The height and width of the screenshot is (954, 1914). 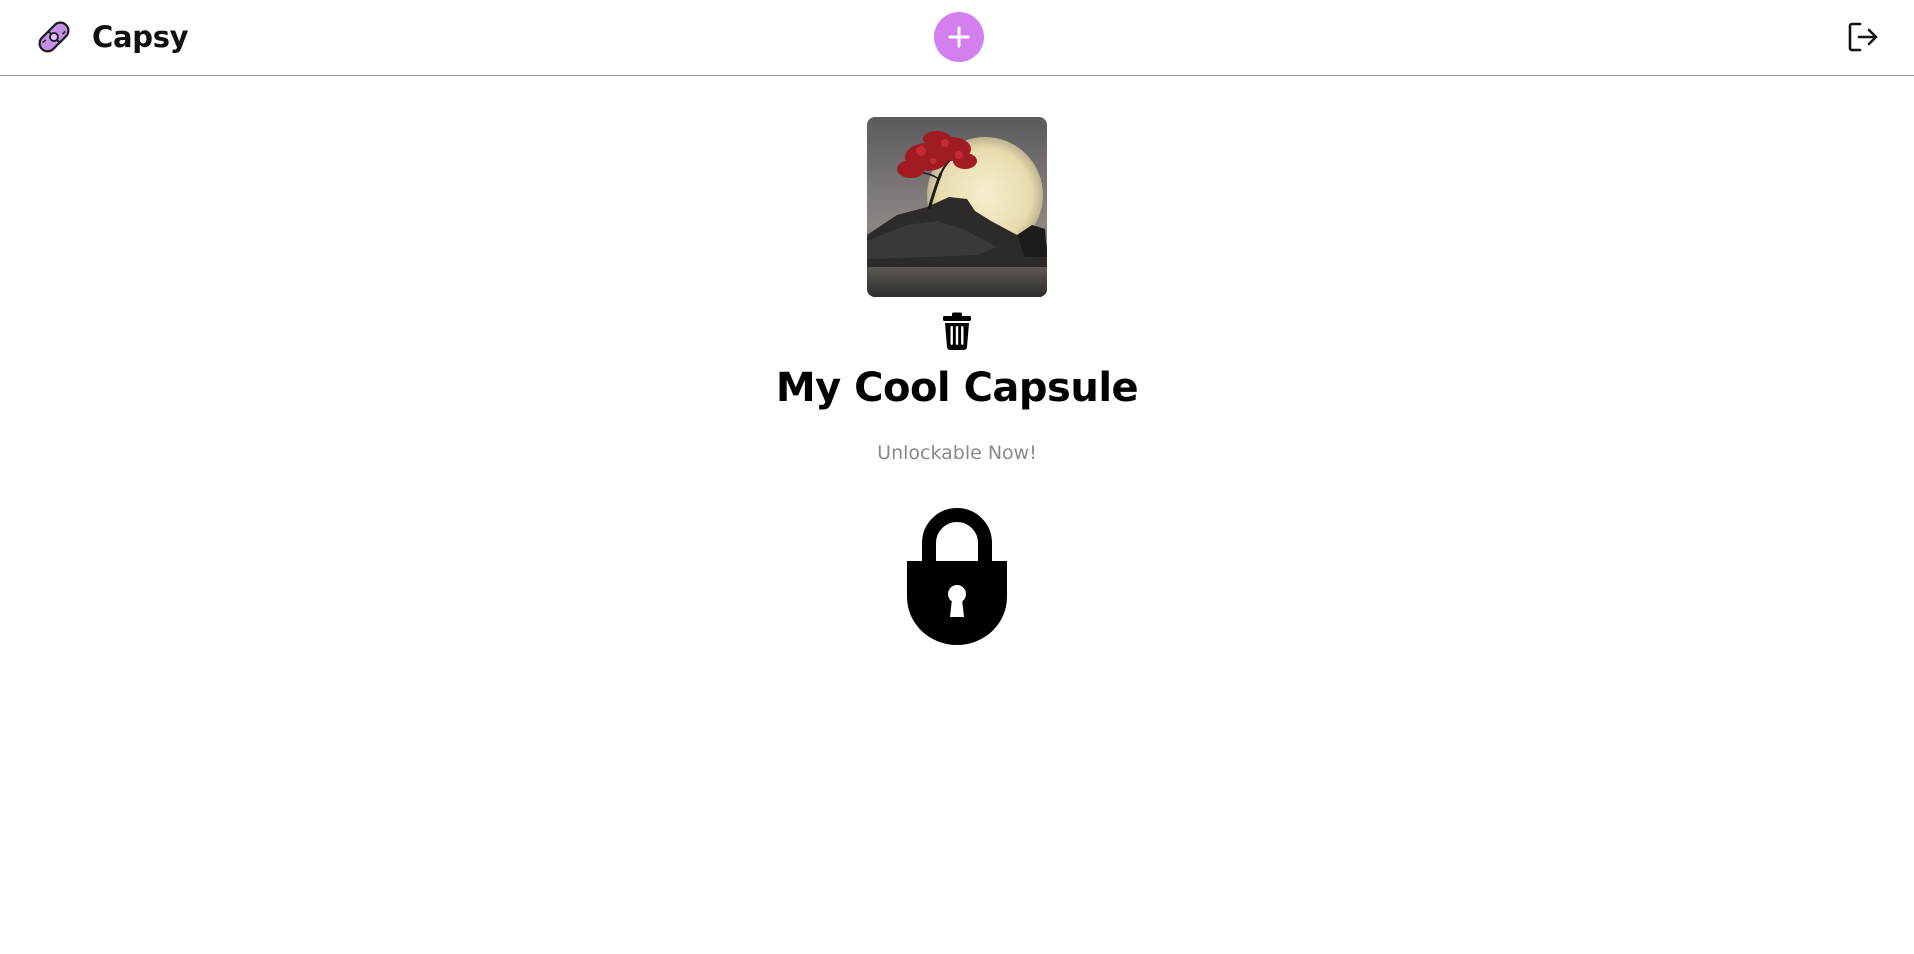 I want to click on plus-icon, so click(x=959, y=37).